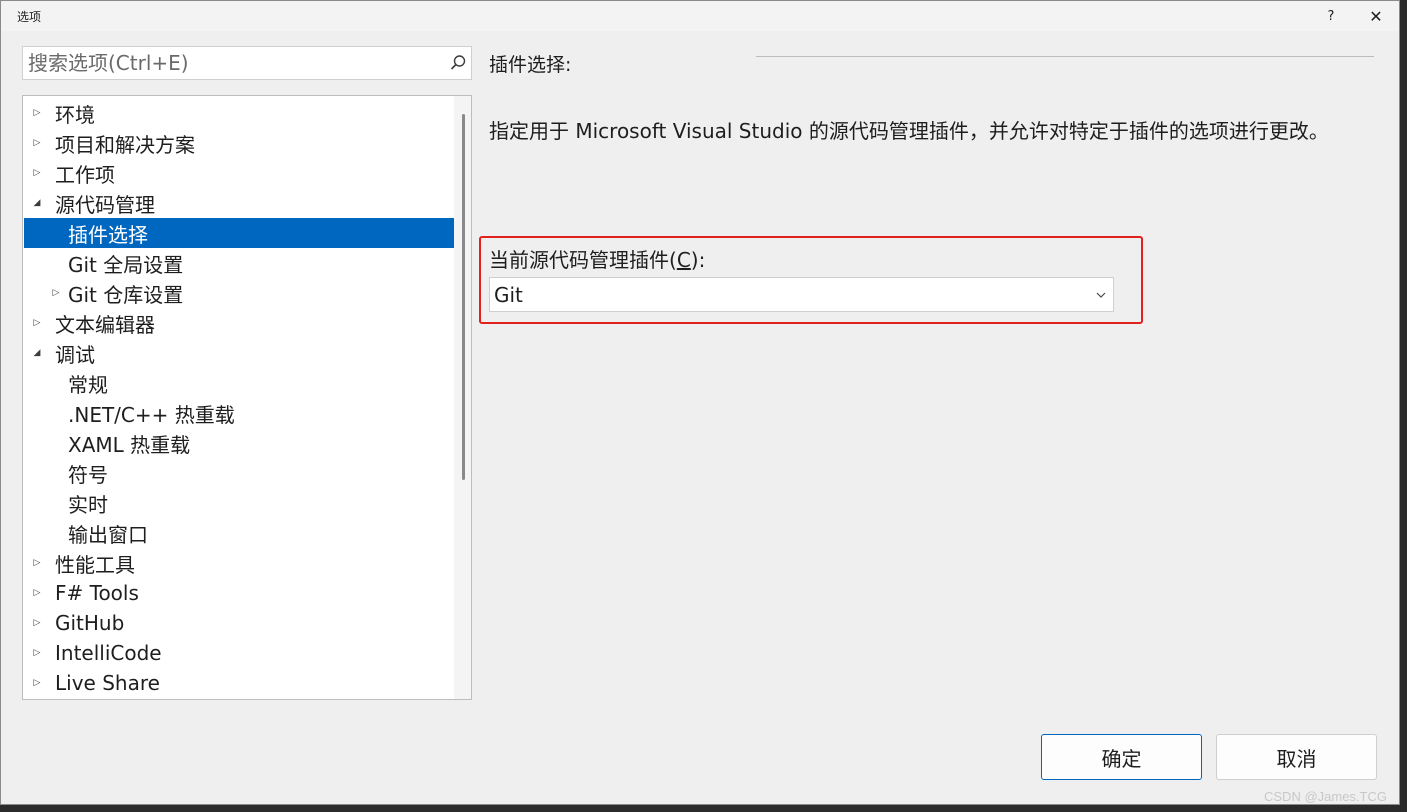  I want to click on tree-item-git-global-settings: Git 全局设置, so click(239, 263).